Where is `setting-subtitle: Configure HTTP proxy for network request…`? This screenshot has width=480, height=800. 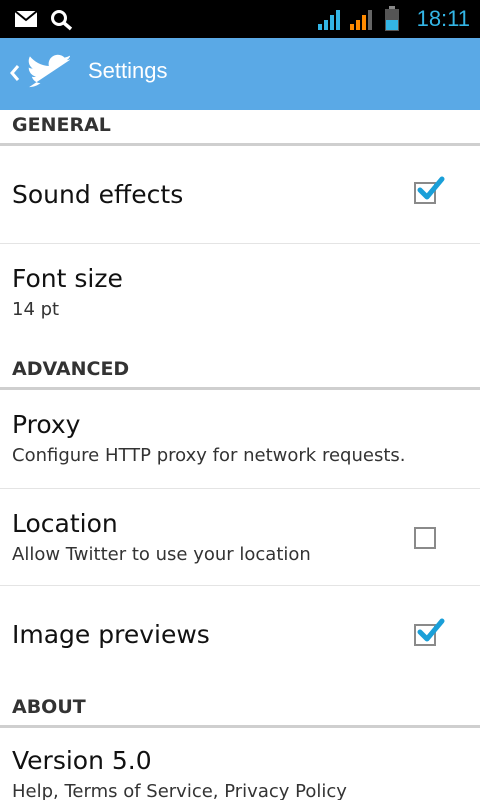
setting-subtitle: Configure HTTP proxy for network request… is located at coordinates (209, 455).